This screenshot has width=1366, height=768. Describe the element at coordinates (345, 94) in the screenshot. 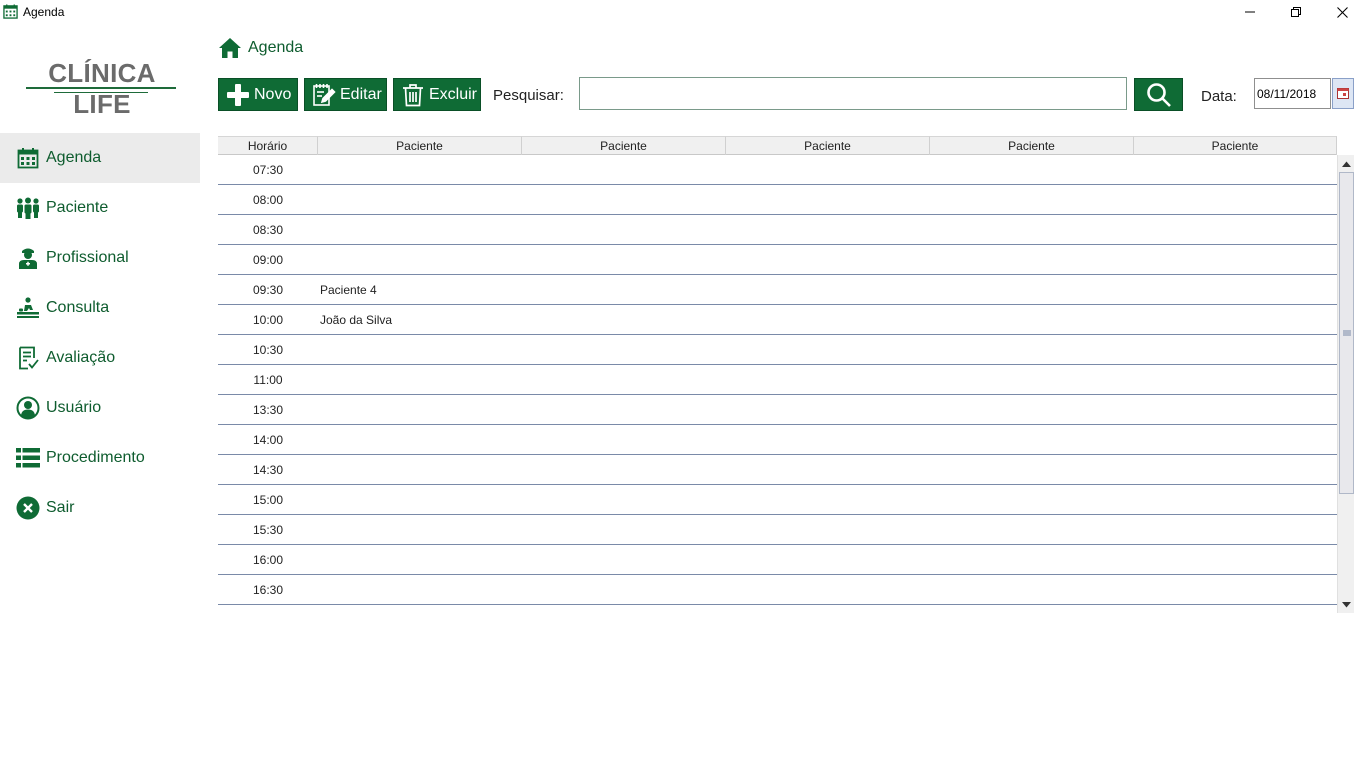

I see `editar-button: Editar` at that location.